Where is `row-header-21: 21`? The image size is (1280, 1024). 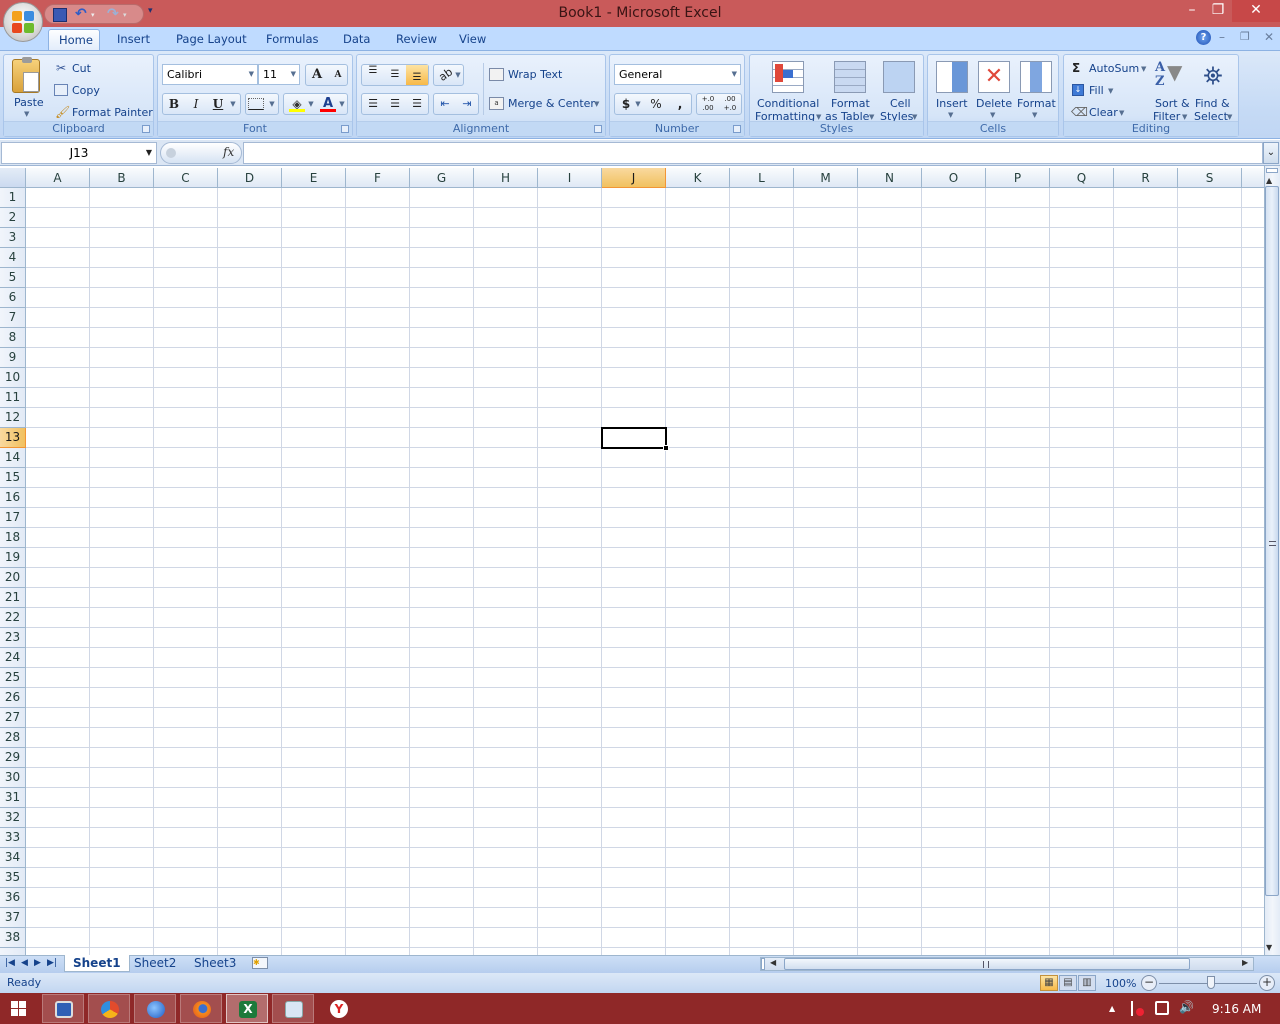 row-header-21: 21 is located at coordinates (13, 598).